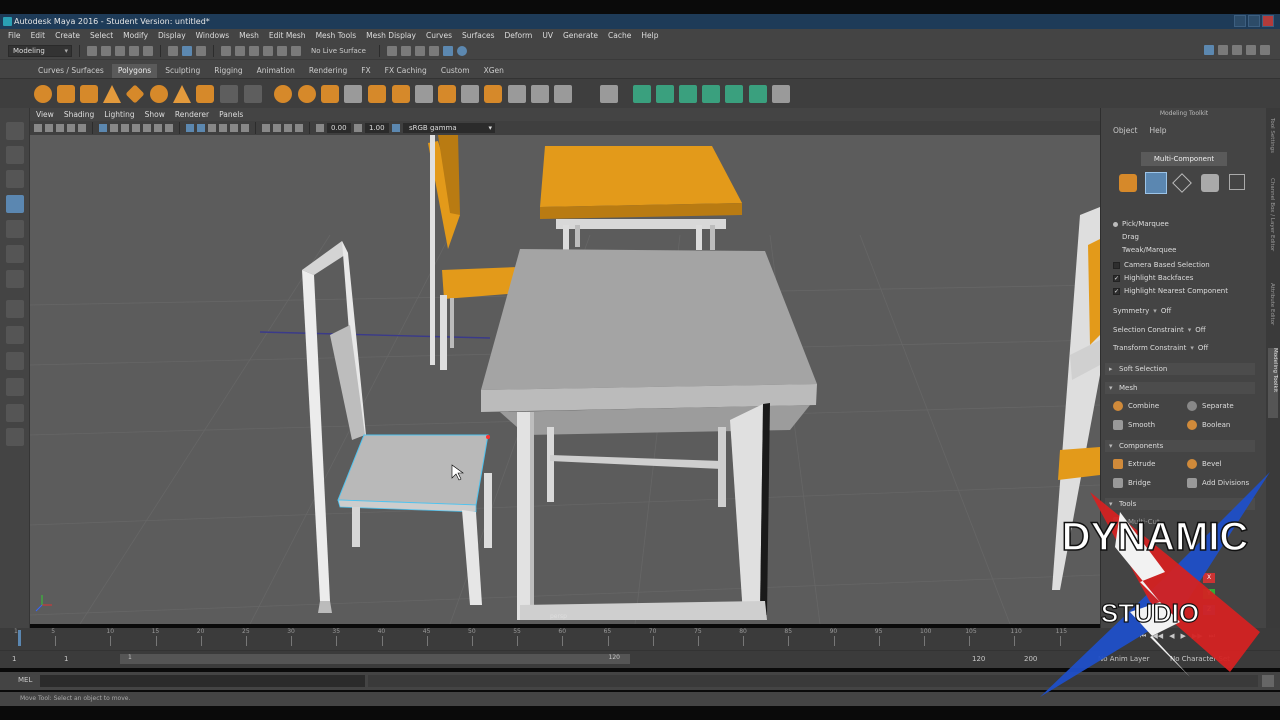  What do you see at coordinates (540, 94) in the screenshot?
I see `offset-edge-loop-icon` at bounding box center [540, 94].